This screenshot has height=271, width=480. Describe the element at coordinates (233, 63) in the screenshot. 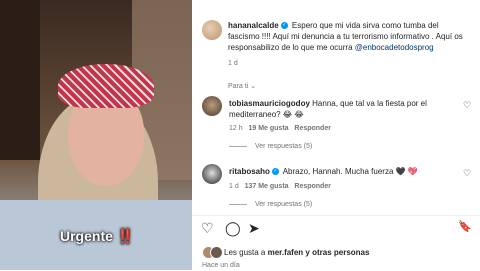

I see `post-age: 1 d` at that location.